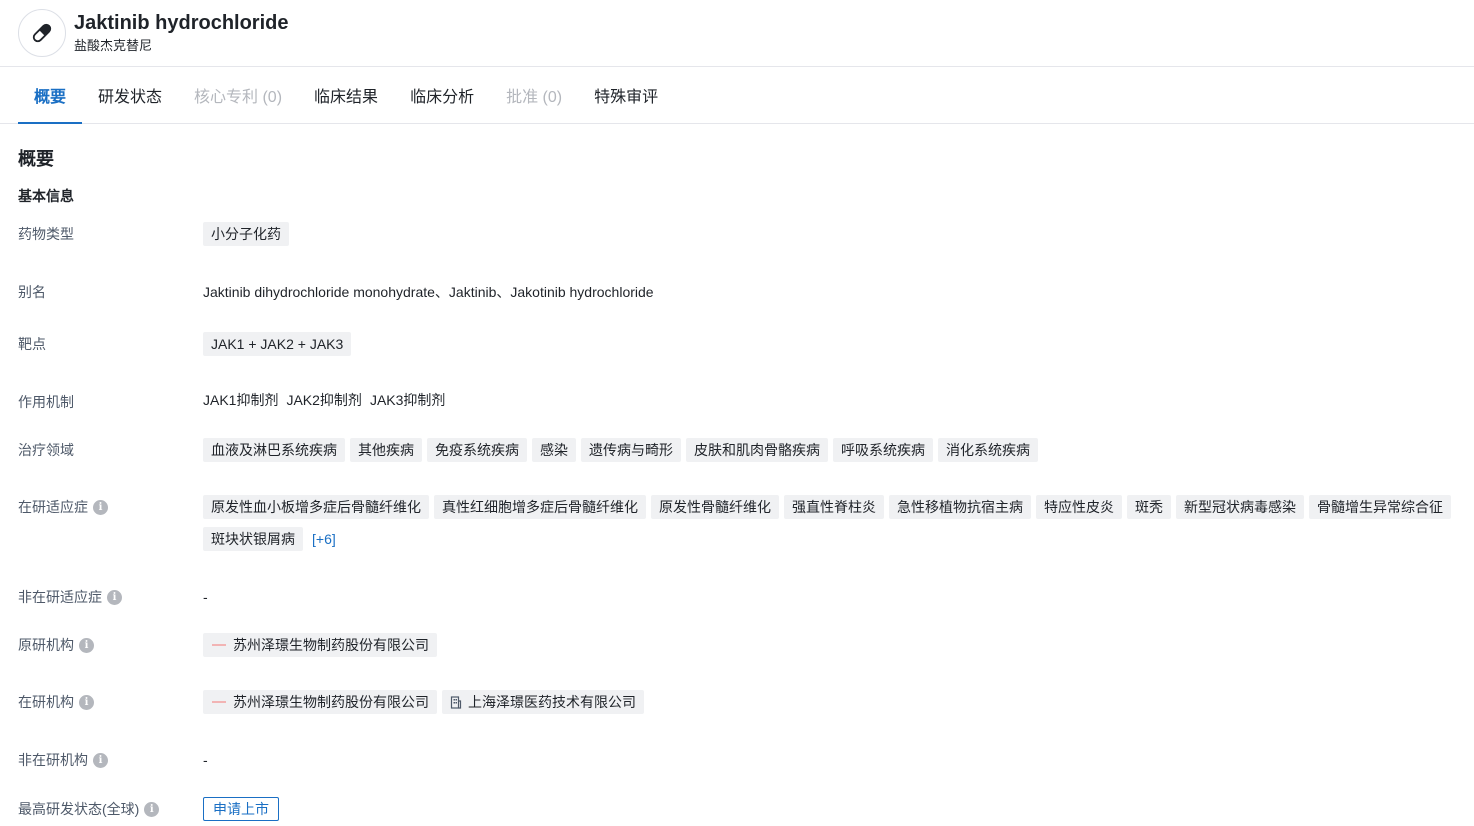 The width and height of the screenshot is (1474, 826). Describe the element at coordinates (737, 702) in the screenshot. I see `row-active-org: 在研机构 i 苏州泽璟生物制药股份有限公司 上海泽璟医药技术有限公司` at that location.